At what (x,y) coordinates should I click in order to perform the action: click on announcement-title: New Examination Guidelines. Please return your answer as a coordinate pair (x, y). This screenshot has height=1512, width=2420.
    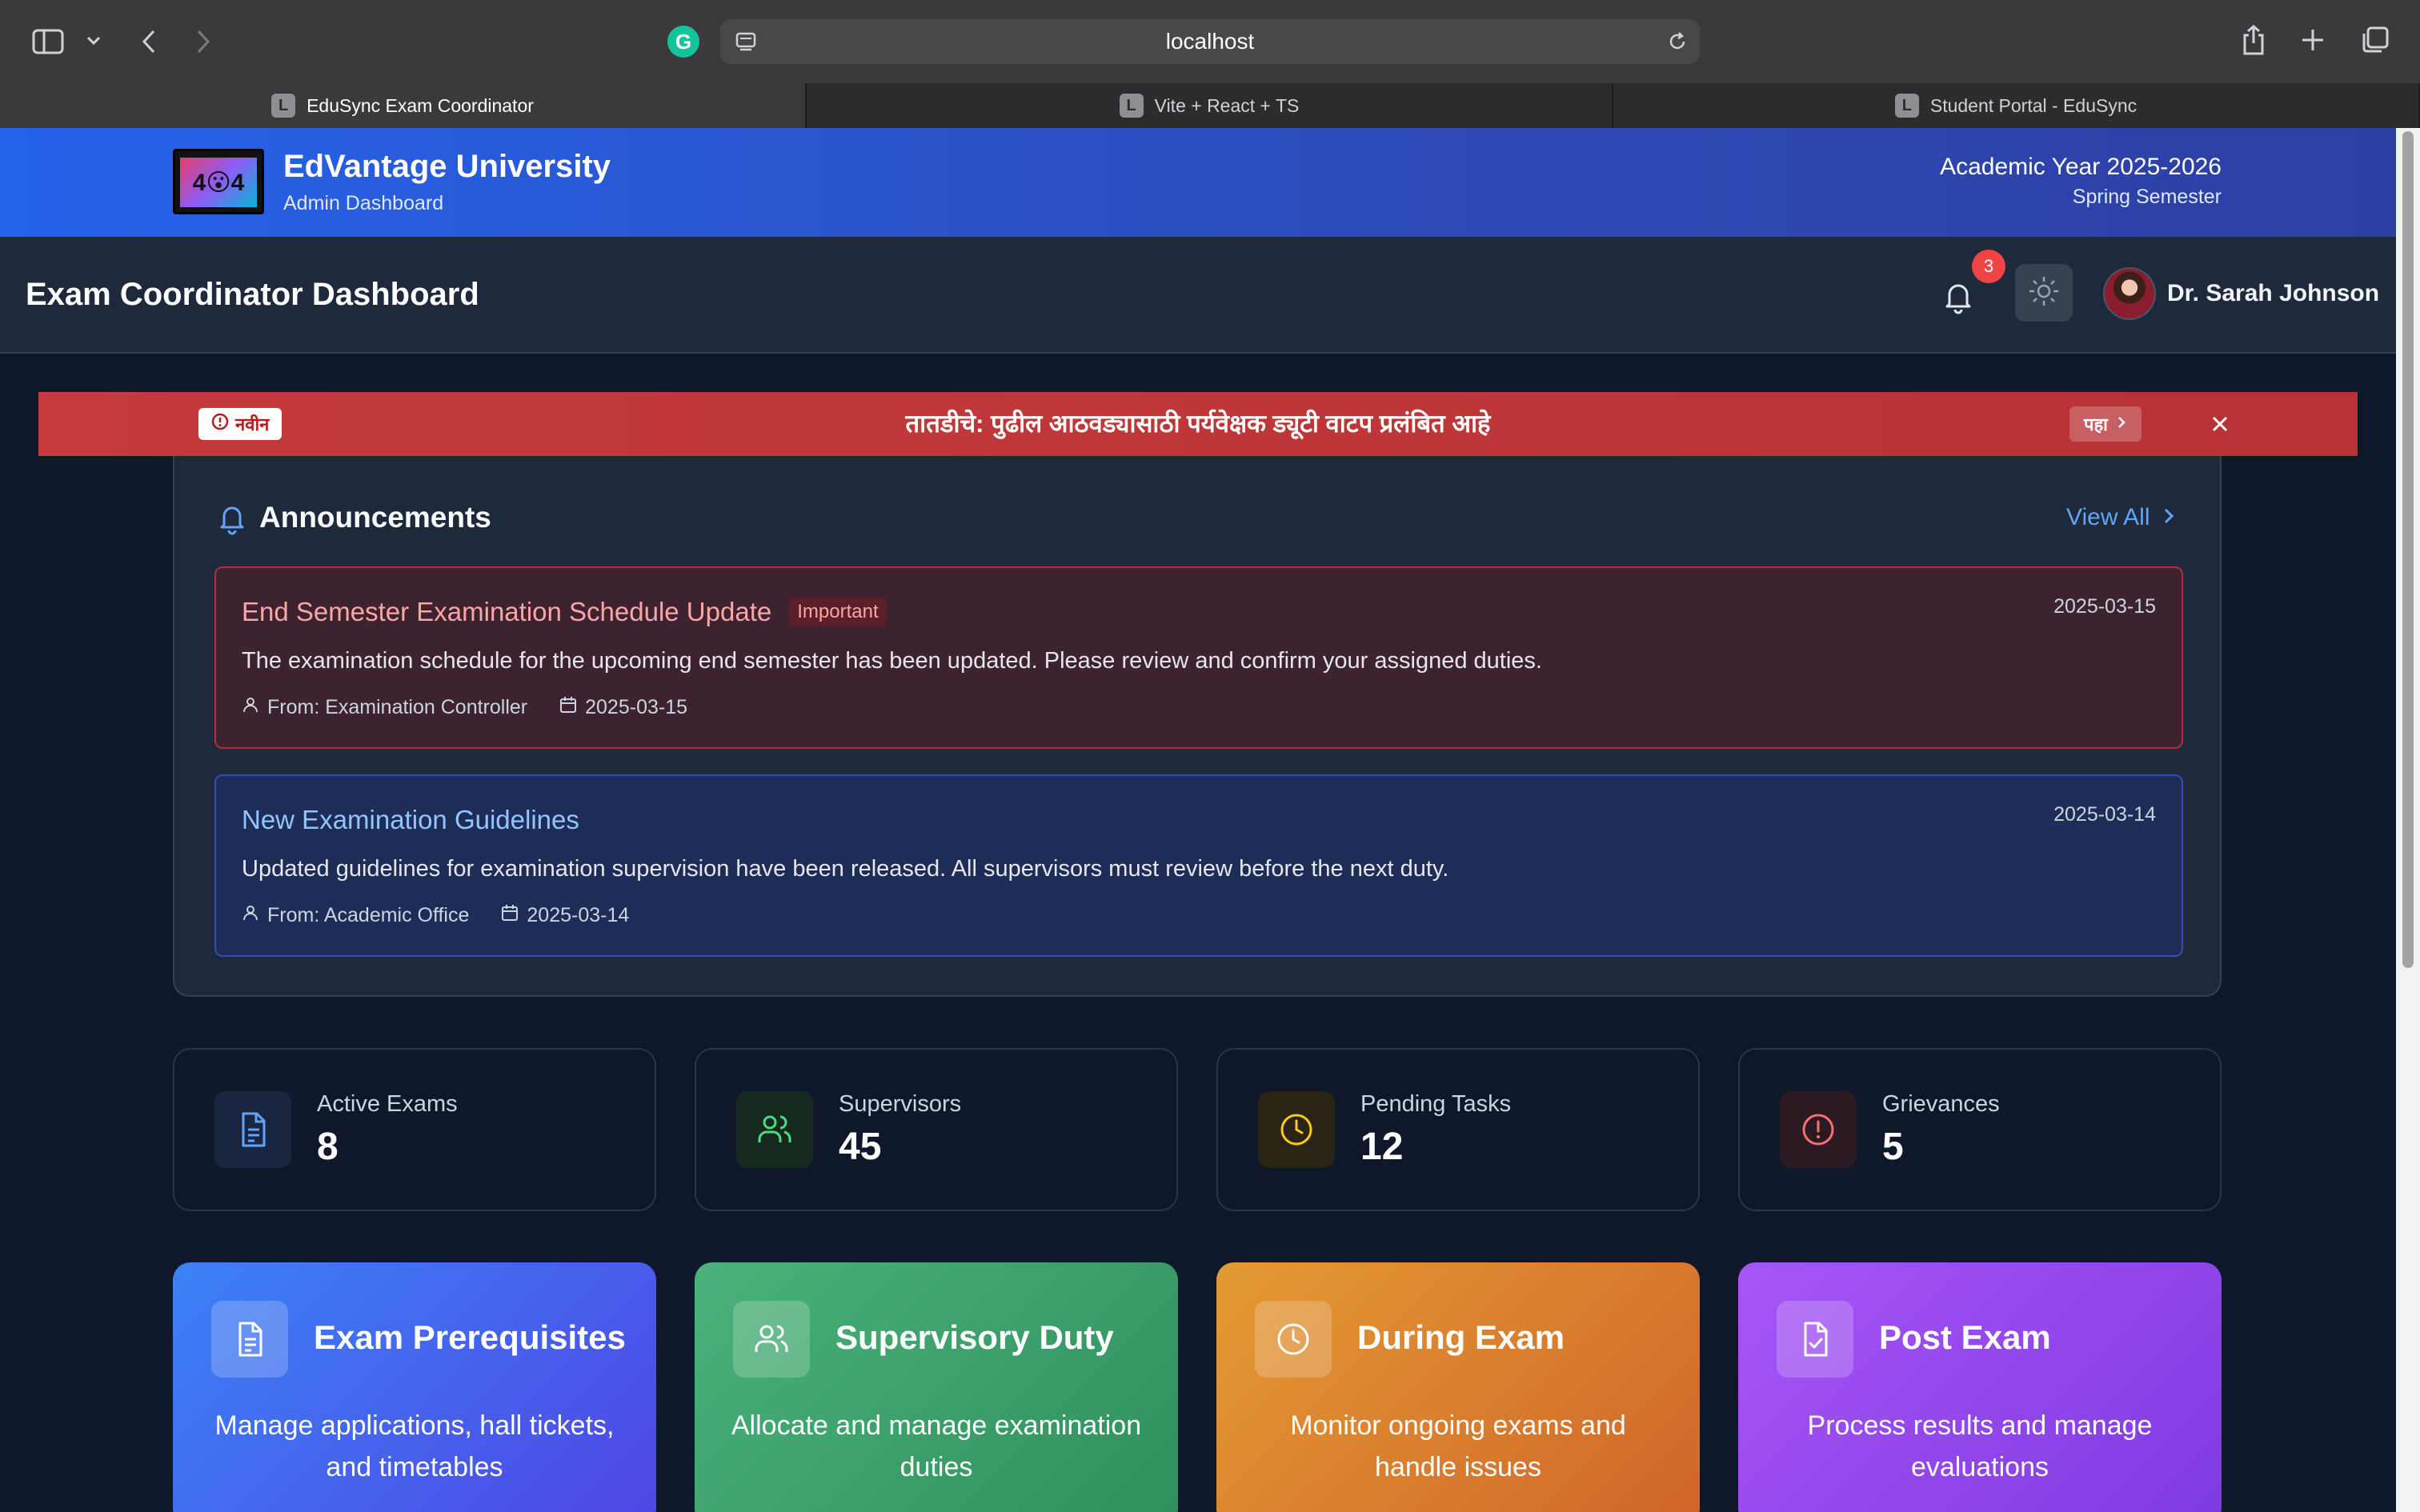
    Looking at the image, I should click on (410, 819).